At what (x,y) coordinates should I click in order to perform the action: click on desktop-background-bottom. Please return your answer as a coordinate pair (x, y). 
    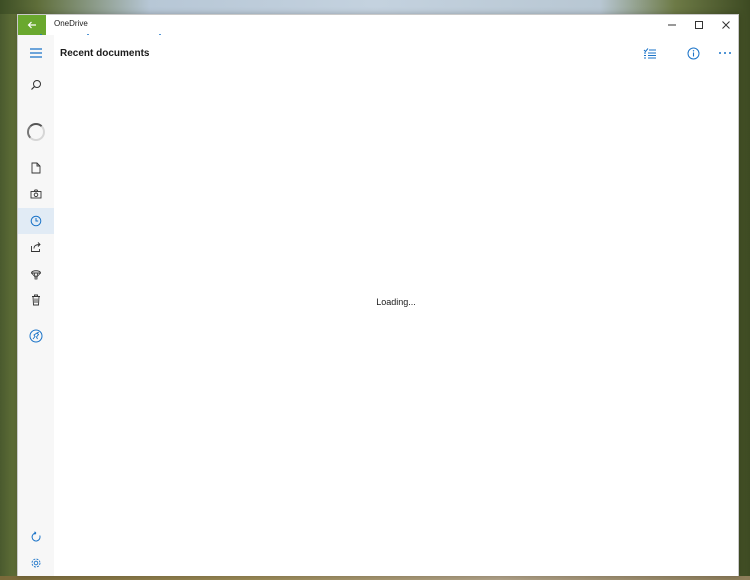
    Looking at the image, I should click on (375, 578).